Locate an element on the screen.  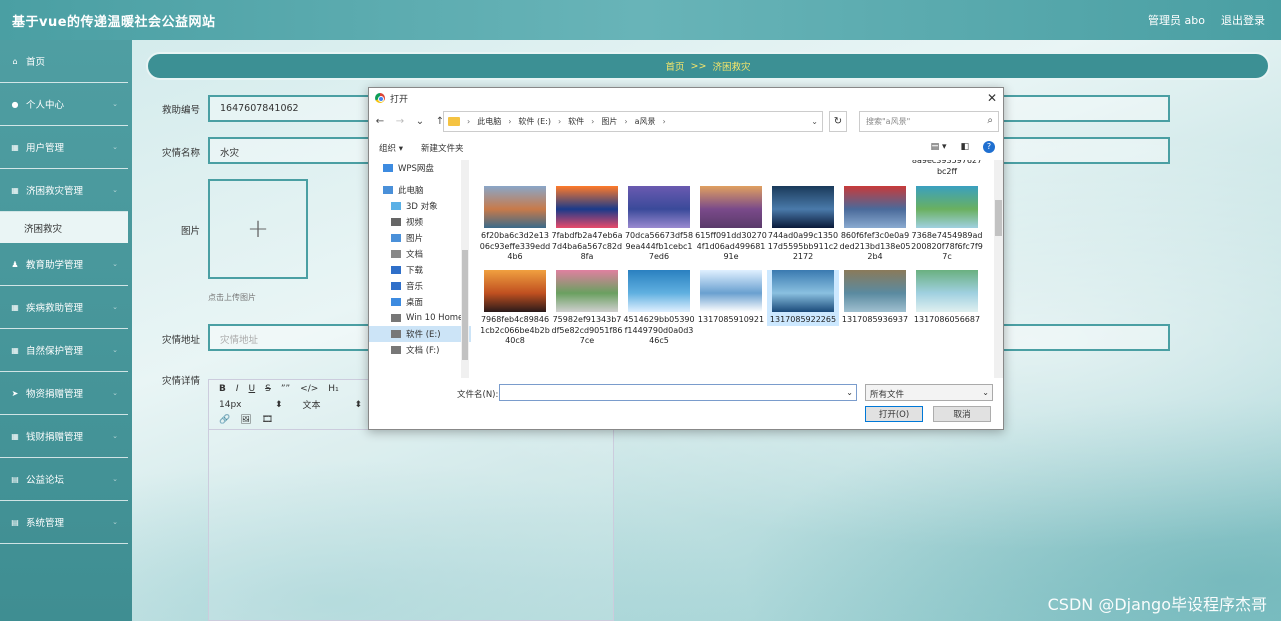
nav-scrollbar is located at coordinates (465, 269).